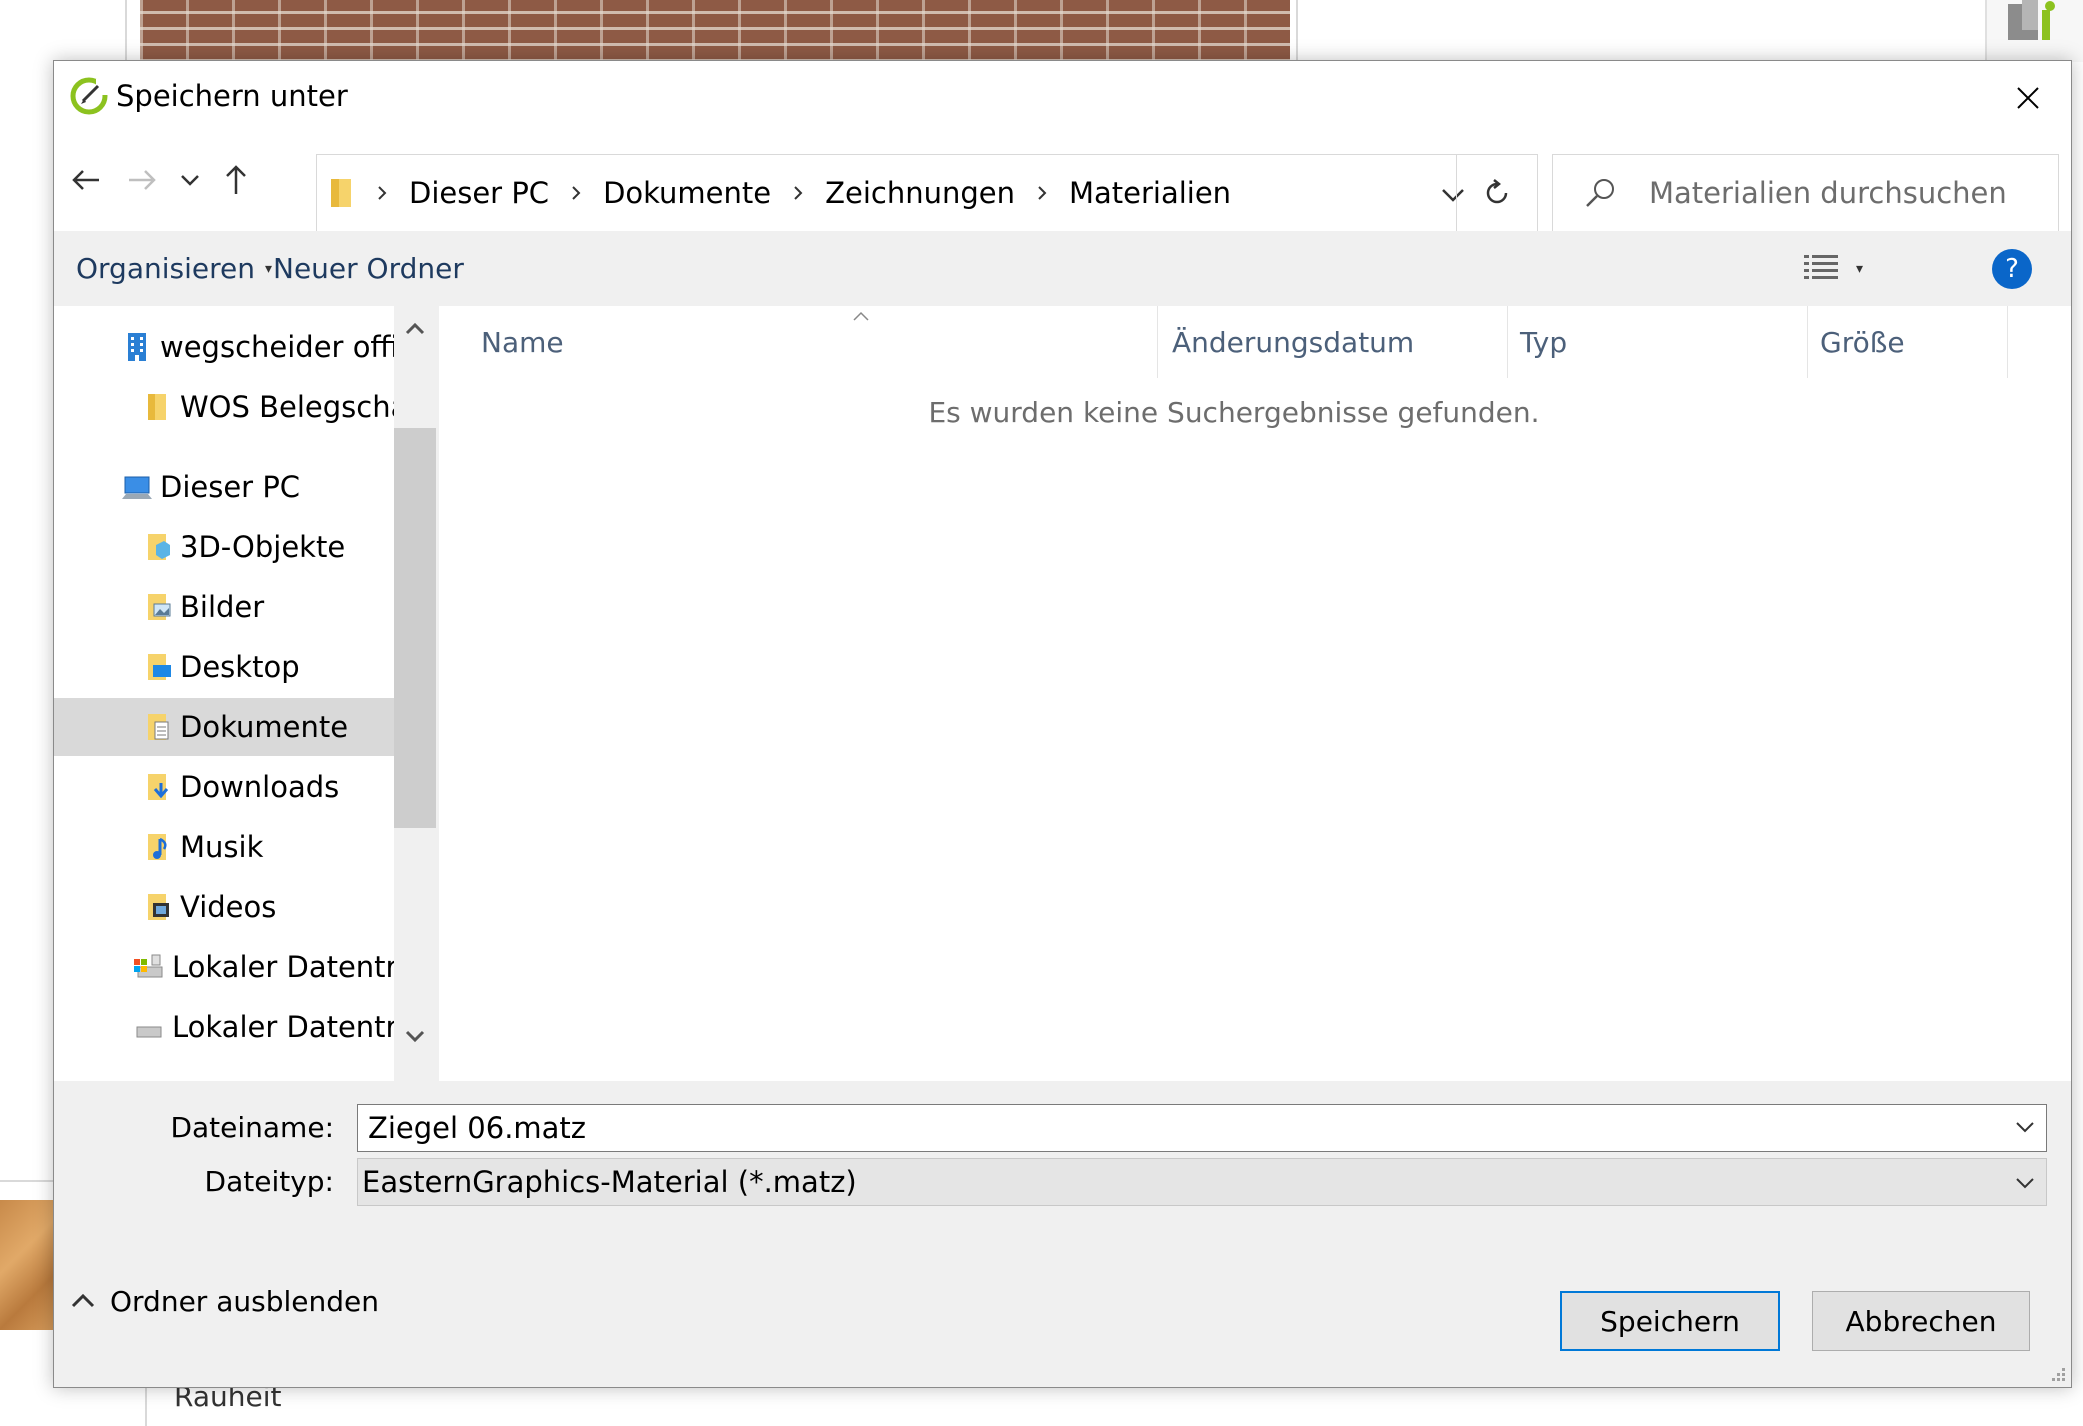 This screenshot has height=1426, width=2083. Describe the element at coordinates (1150, 193) in the screenshot. I see `breadcrumb-item: Materialien` at that location.